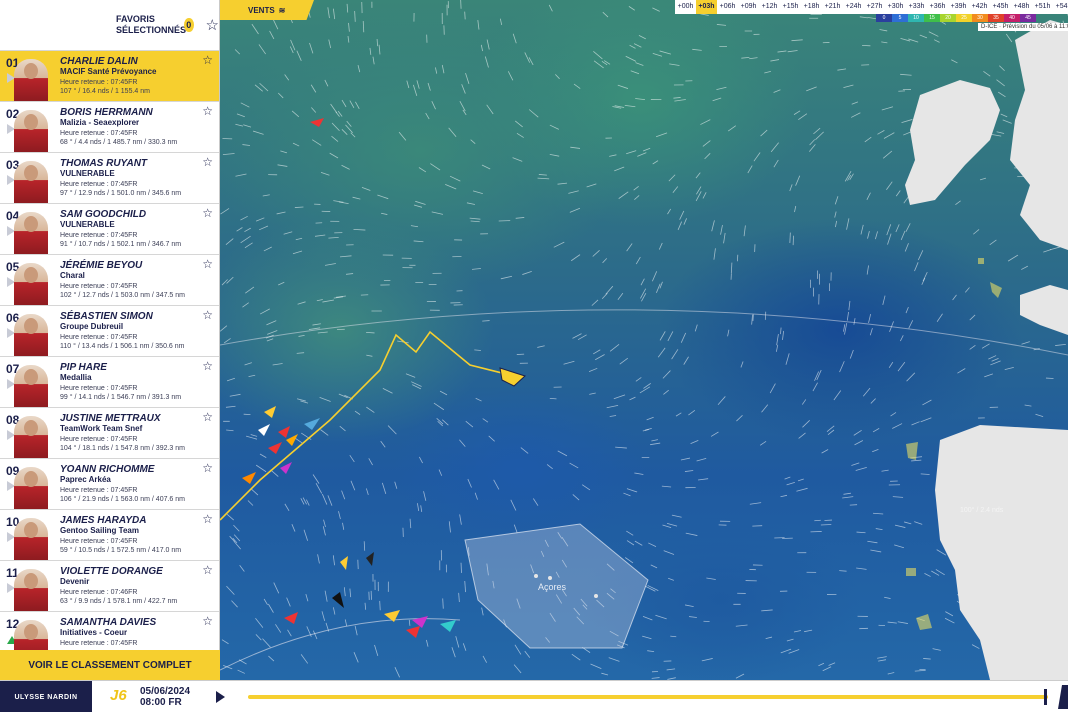 The height and width of the screenshot is (712, 1068). I want to click on leader-track, so click(365, 425).